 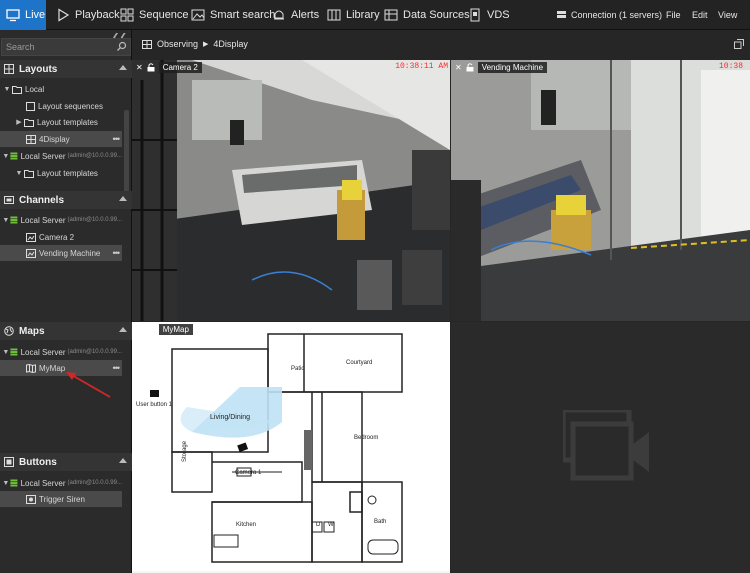 I want to click on tab-smart-search: Smart search, so click(x=233, y=15).